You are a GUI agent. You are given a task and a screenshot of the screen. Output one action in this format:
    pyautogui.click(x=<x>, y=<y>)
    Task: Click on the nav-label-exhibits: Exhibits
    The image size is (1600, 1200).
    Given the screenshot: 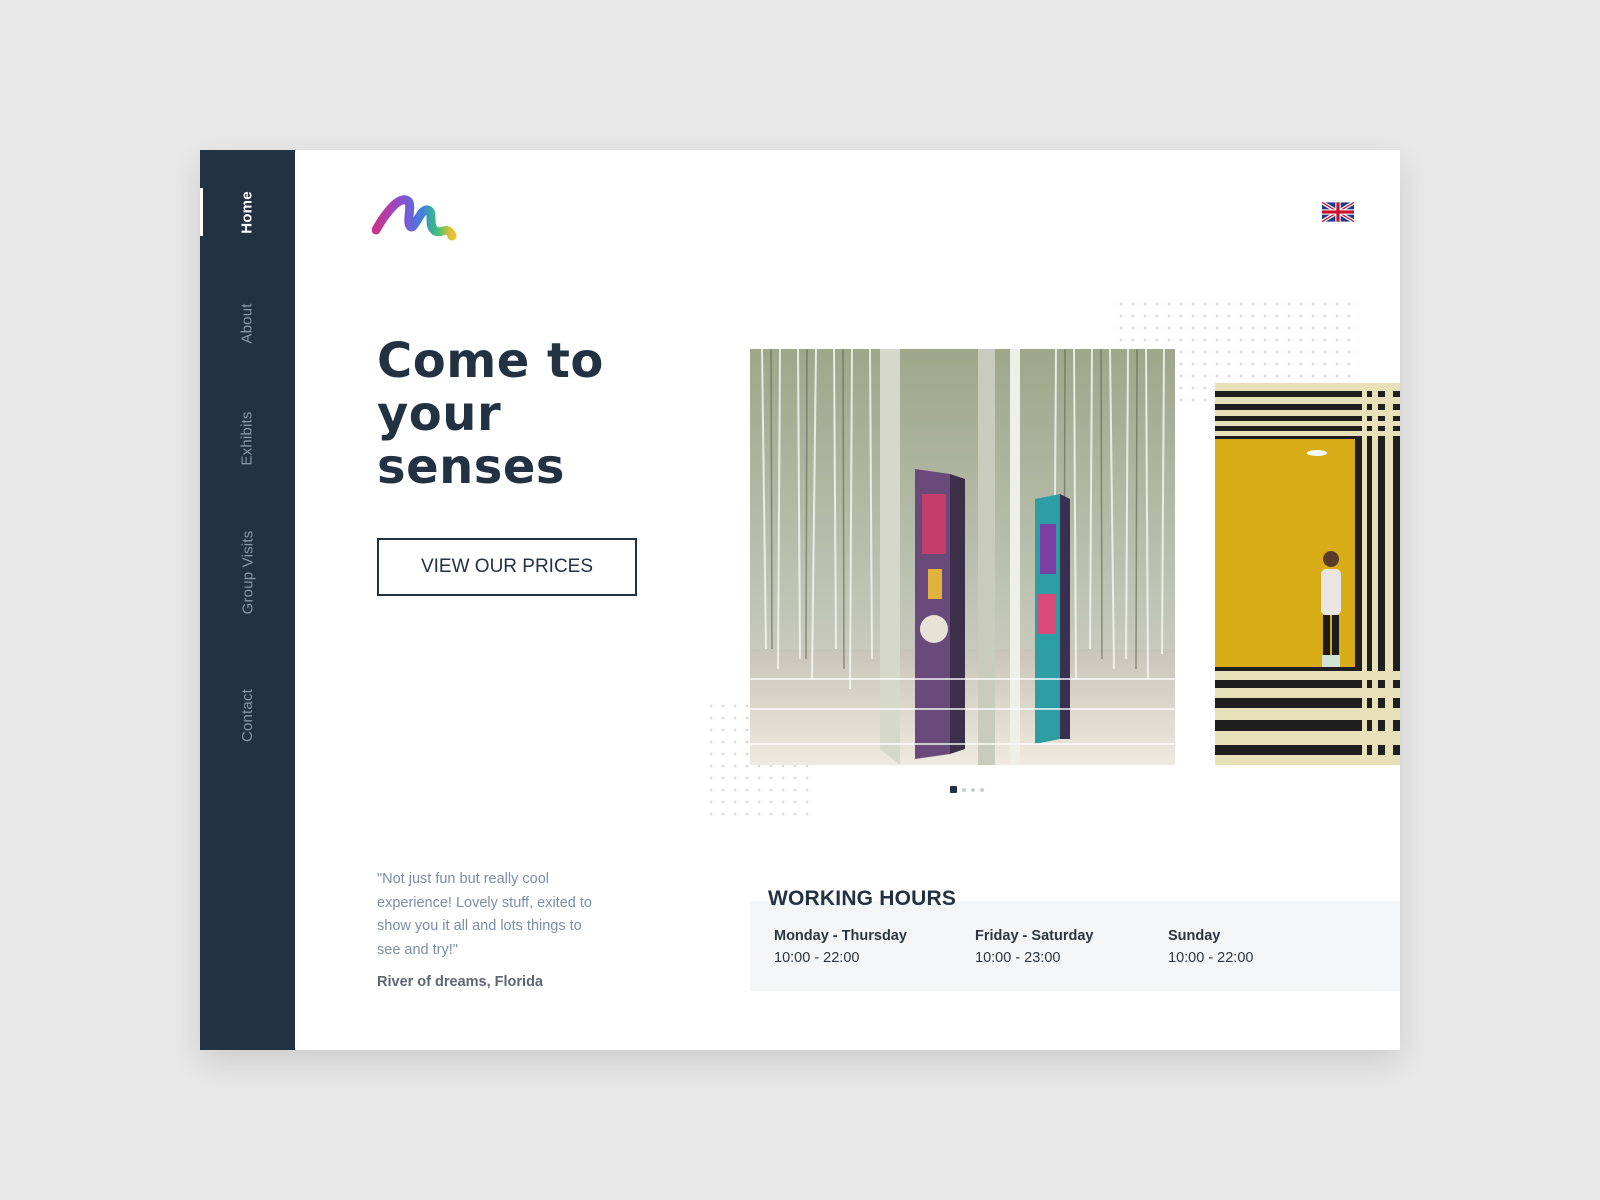 What is the action you would take?
    pyautogui.click(x=247, y=438)
    